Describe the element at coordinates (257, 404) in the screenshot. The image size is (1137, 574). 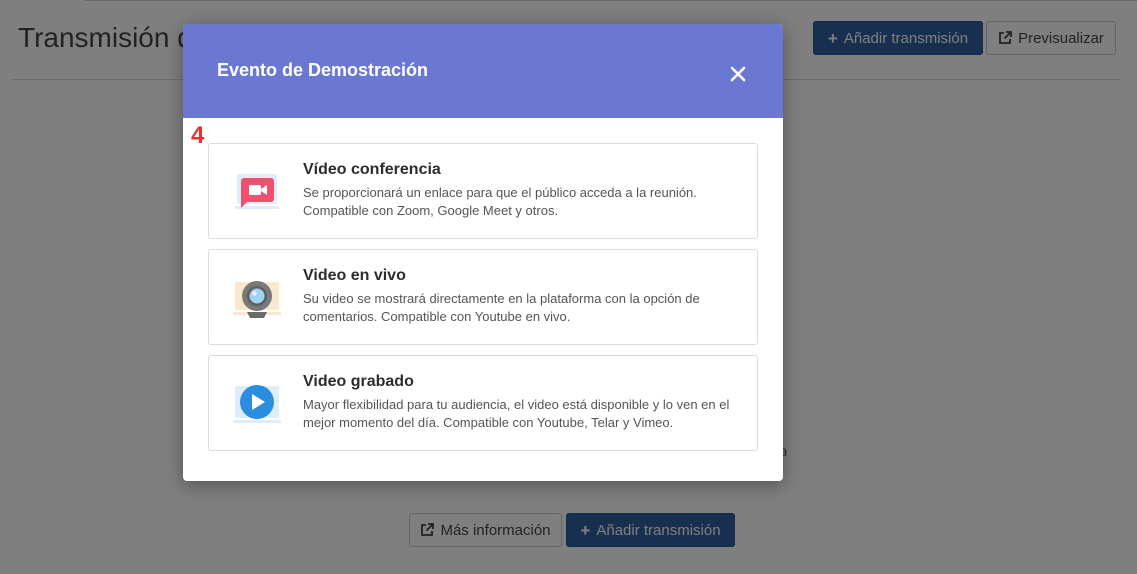
I see `play-icon` at that location.